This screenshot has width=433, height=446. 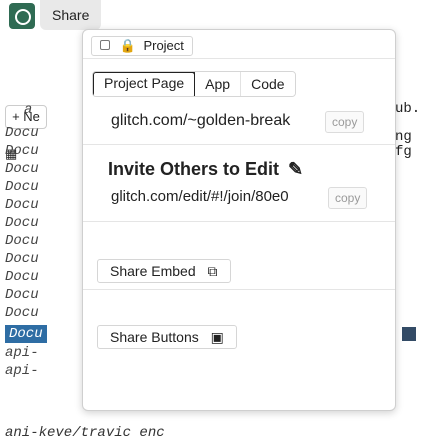 I want to click on project-dropdown: 🔒 Project, so click(x=142, y=46).